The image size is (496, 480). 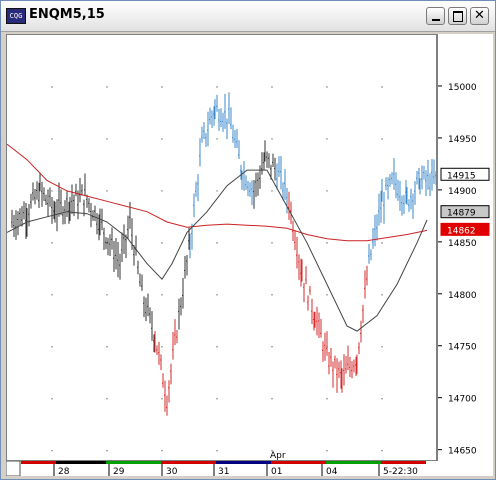 I want to click on month-label: Apr, so click(x=278, y=455).